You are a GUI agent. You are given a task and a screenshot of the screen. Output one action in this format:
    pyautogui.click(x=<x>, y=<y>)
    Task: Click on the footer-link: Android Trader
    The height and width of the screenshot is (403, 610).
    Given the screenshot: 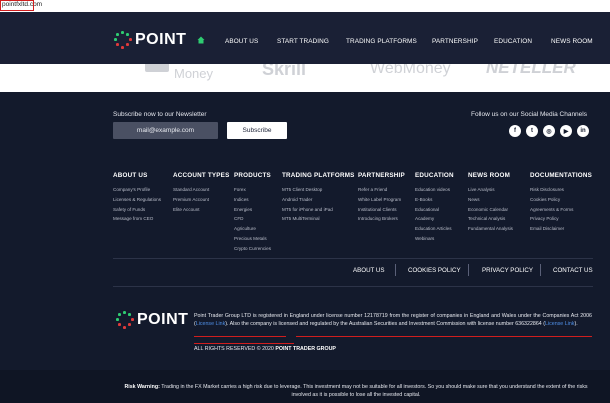 What is the action you would take?
    pyautogui.click(x=318, y=200)
    